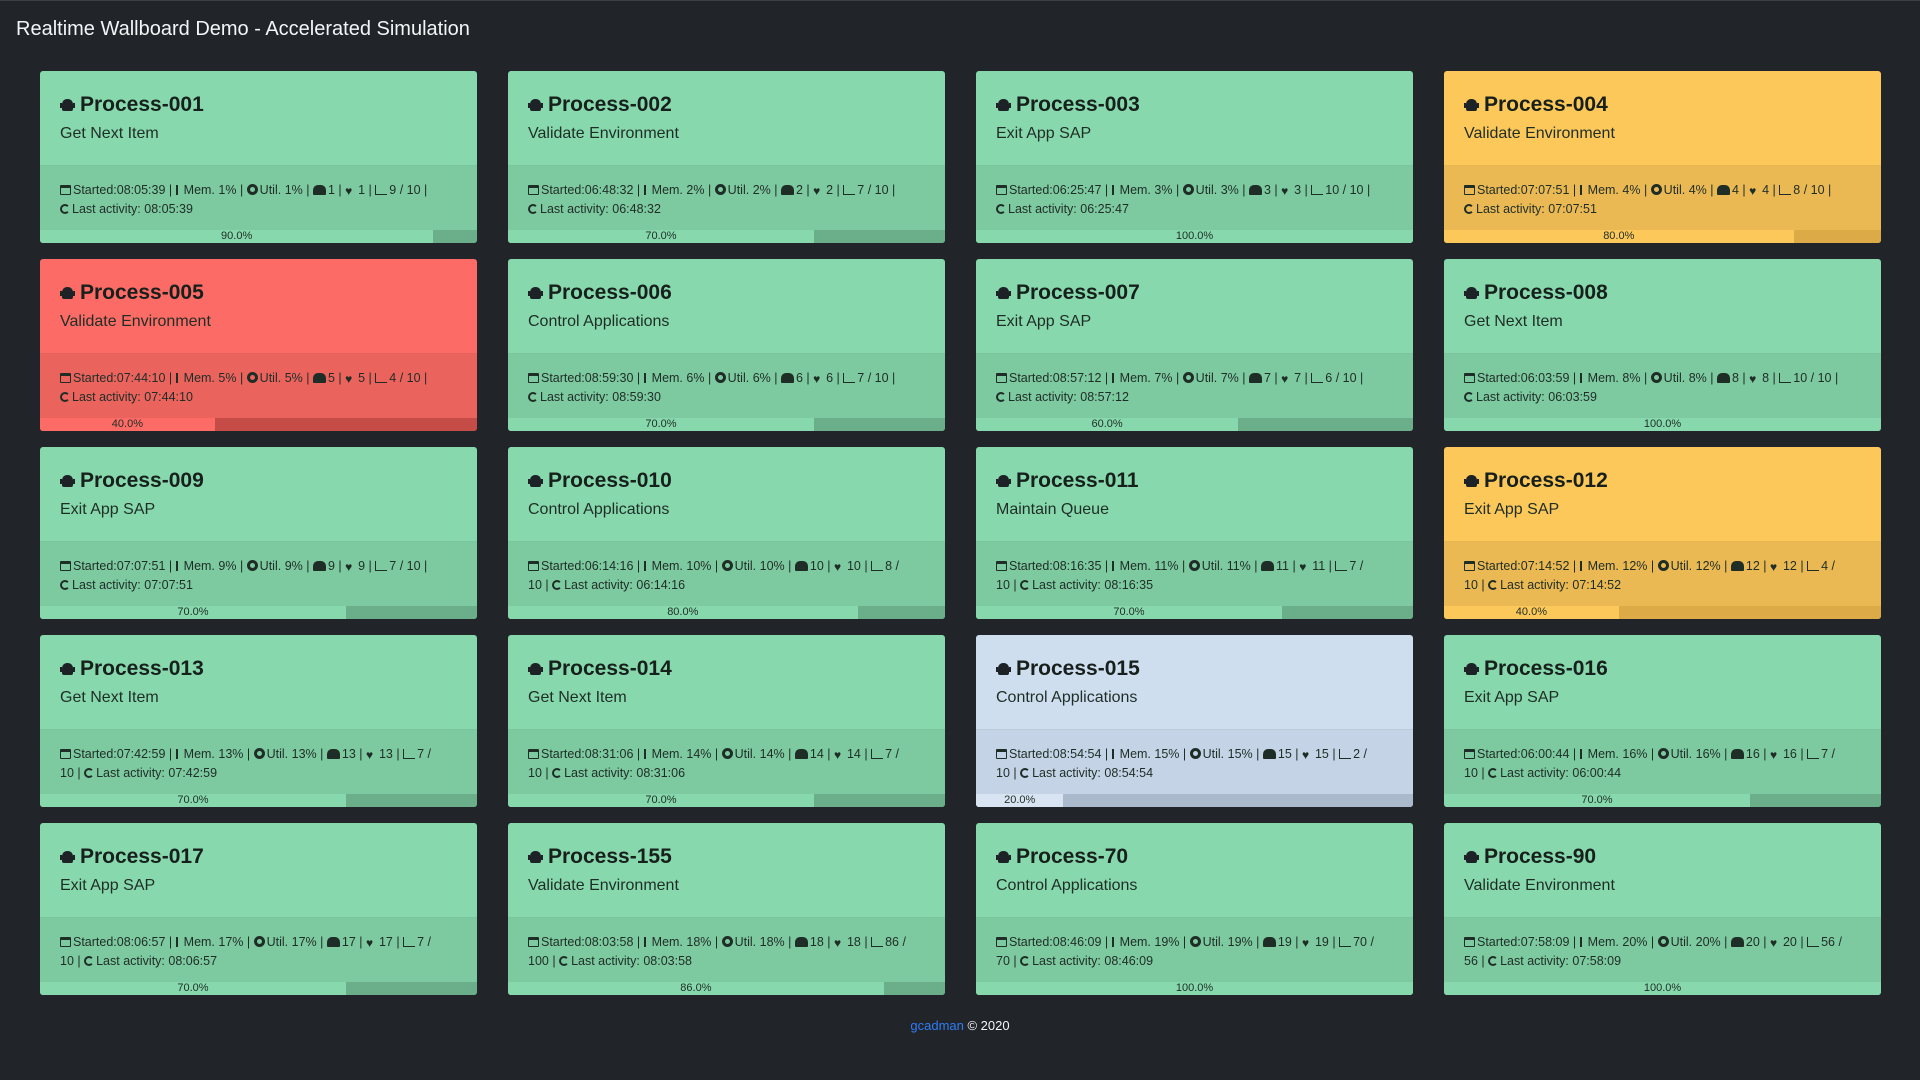 This screenshot has height=1080, width=1920. Describe the element at coordinates (1789, 942) in the screenshot. I see `health-value: 20` at that location.